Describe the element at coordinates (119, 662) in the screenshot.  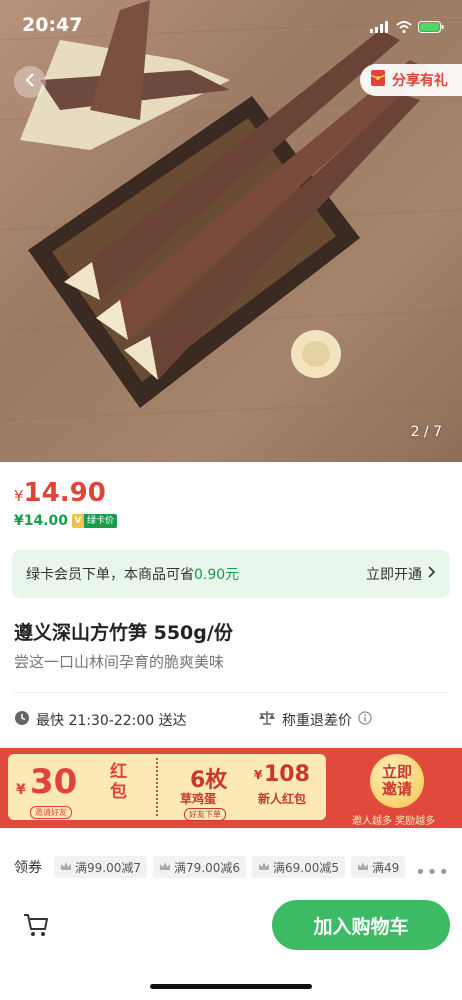
I see `product-subtitle: 尝这一口山林间孕育的脆爽美味` at that location.